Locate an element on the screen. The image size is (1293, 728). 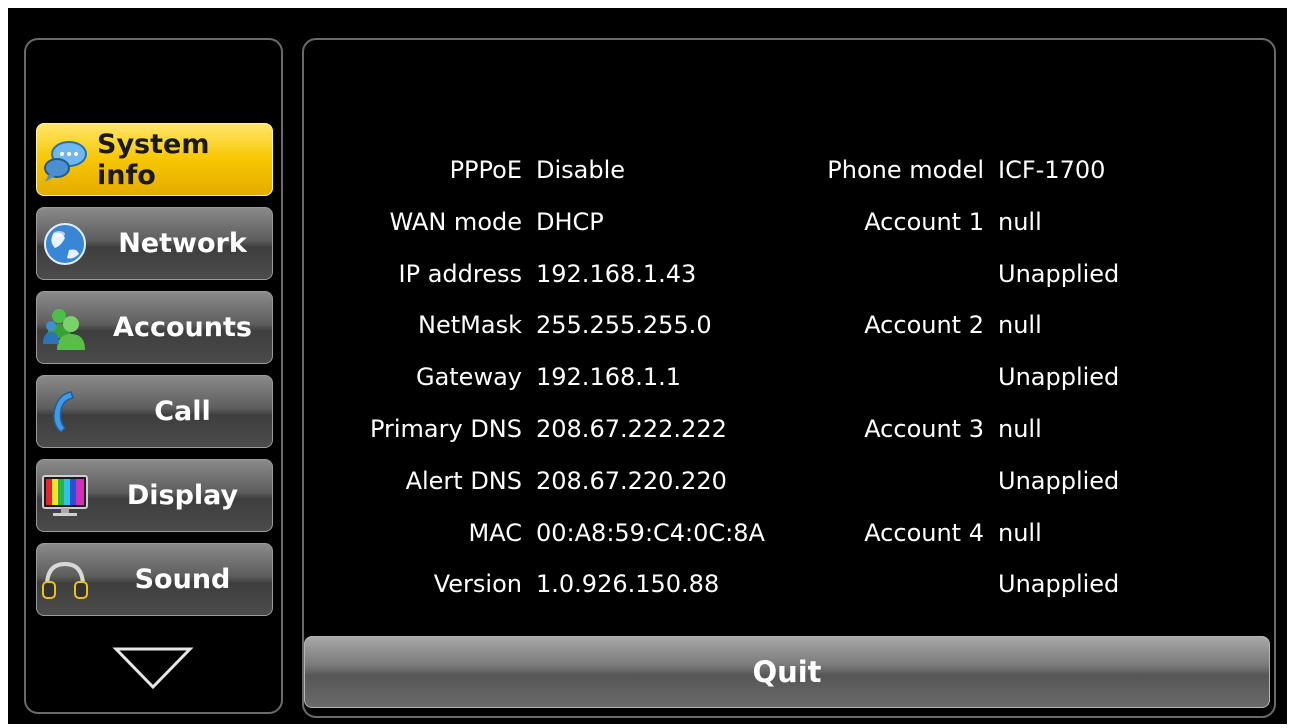
sidebar-item-call: Call is located at coordinates (154, 411).